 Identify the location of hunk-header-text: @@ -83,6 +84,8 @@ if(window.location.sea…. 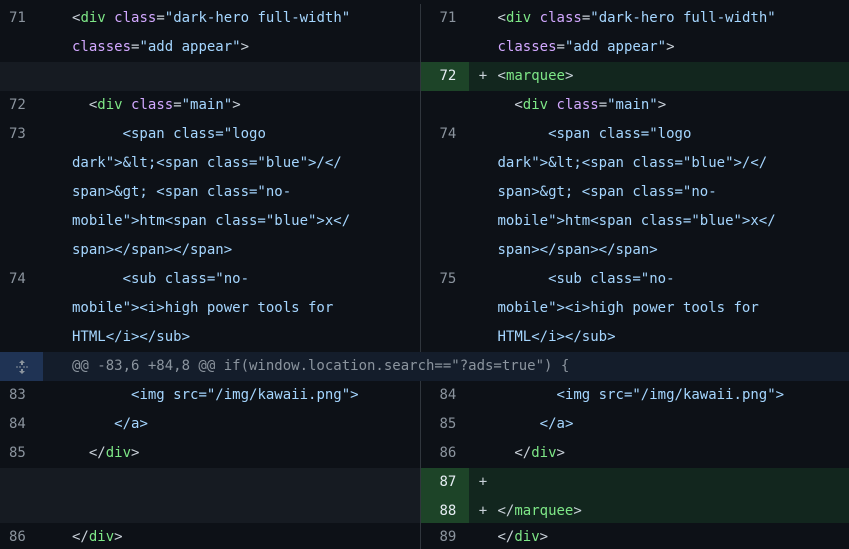
(321, 366).